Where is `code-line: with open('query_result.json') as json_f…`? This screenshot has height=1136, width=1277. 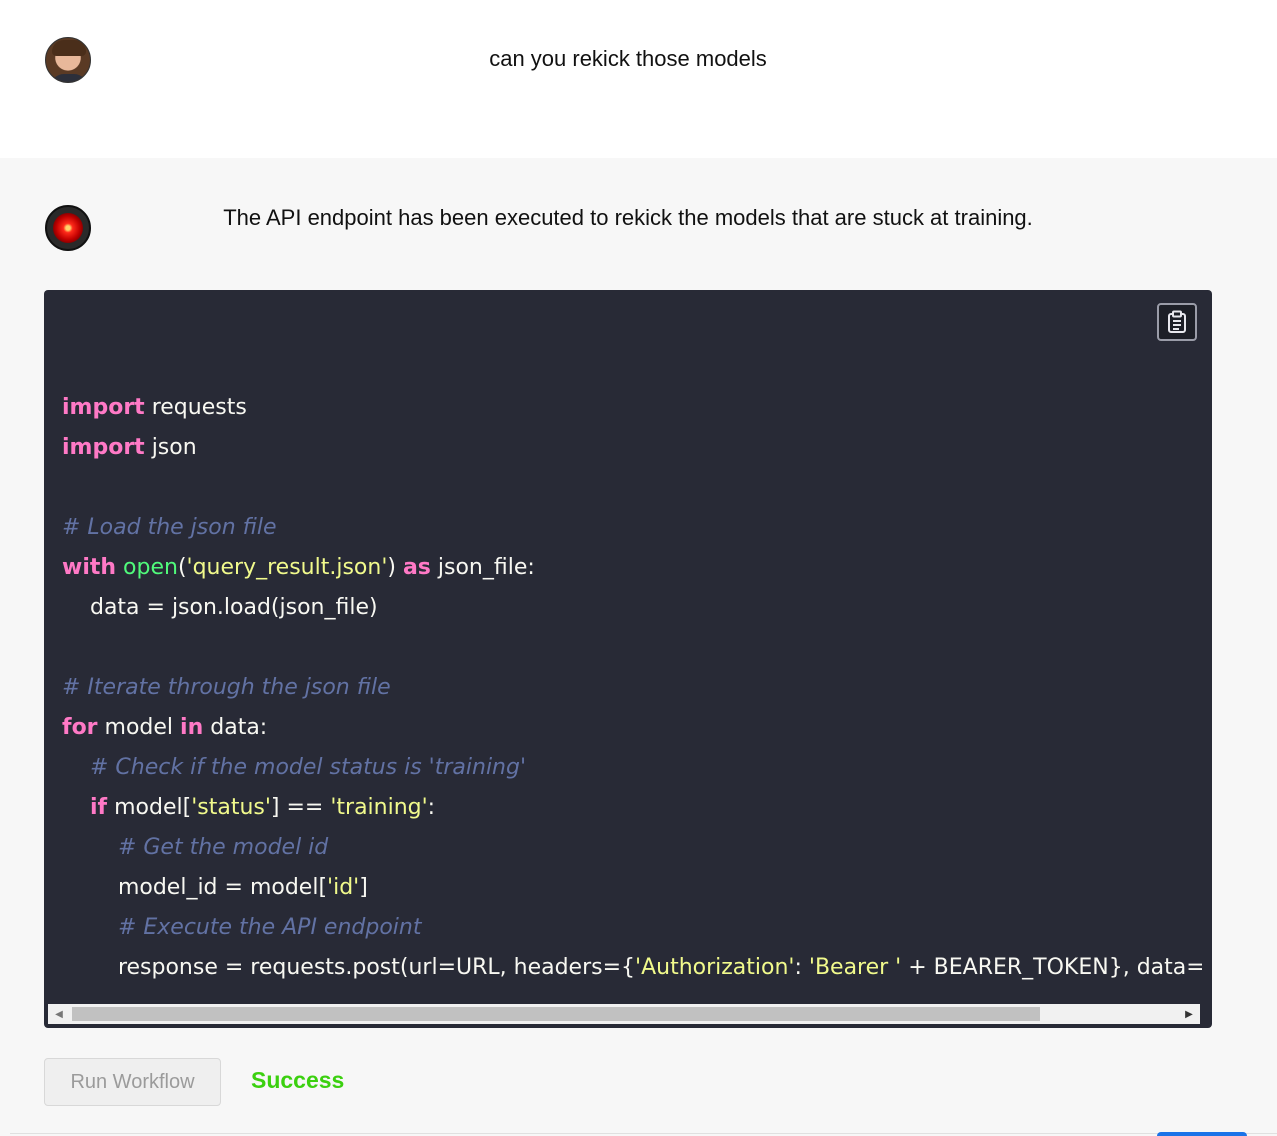 code-line: with open('query_result.json') as json_f… is located at coordinates (298, 567).